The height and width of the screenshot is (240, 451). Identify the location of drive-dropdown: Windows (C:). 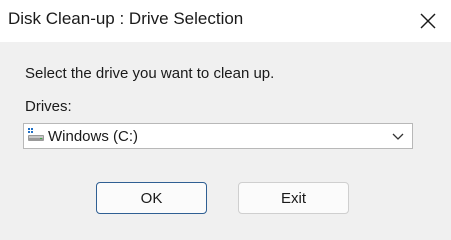
(218, 136).